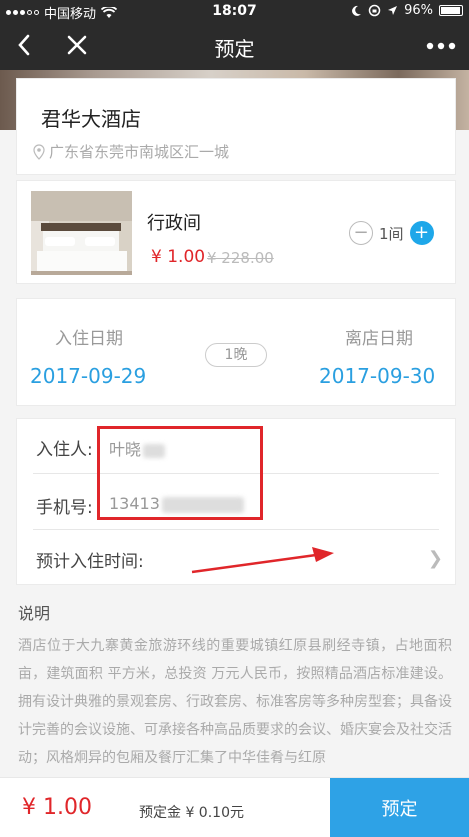 This screenshot has width=469, height=837. I want to click on stay-dates-card: 入住日期 2017-09-29 1晚 离店日期 2017-09-30, so click(236, 352).